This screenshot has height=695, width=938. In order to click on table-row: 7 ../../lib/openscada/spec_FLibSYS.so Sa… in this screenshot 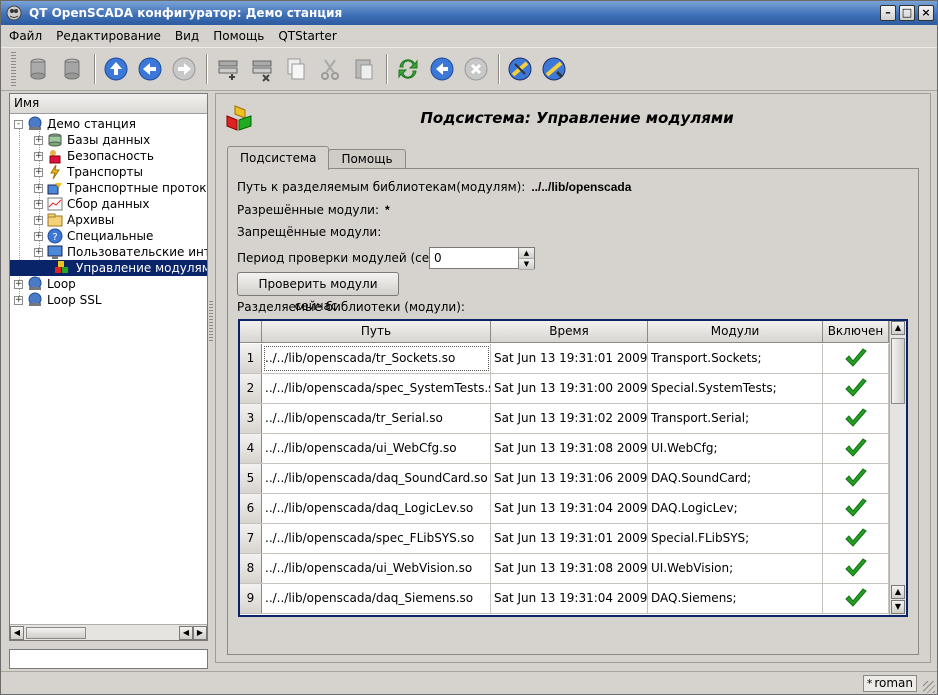, I will do `click(564, 539)`.